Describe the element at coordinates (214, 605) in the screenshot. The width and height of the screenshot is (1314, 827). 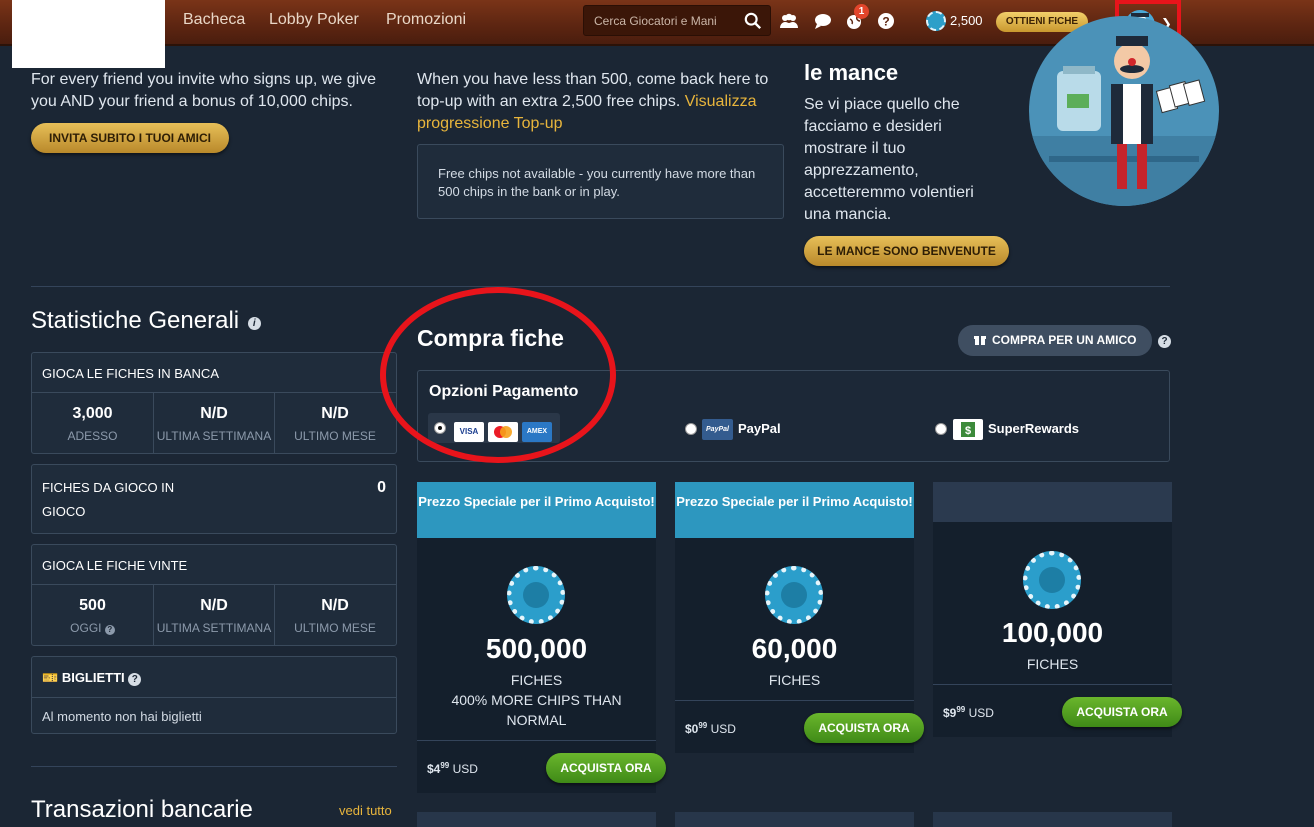
I see `won-week-value: N/D` at that location.